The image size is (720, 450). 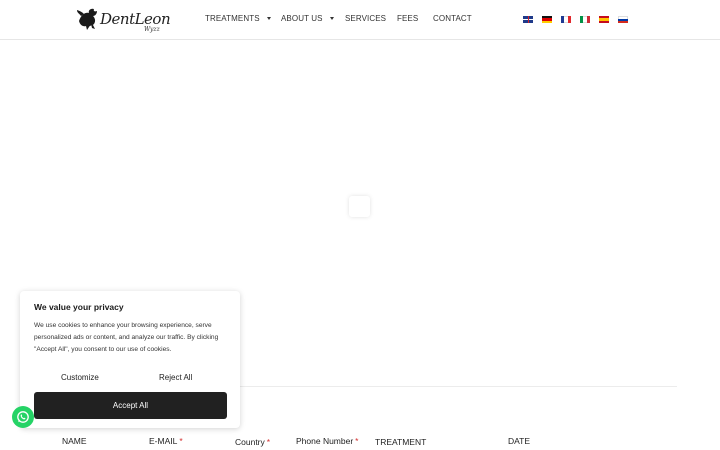 I want to click on customize-button: Customize, so click(x=80, y=377).